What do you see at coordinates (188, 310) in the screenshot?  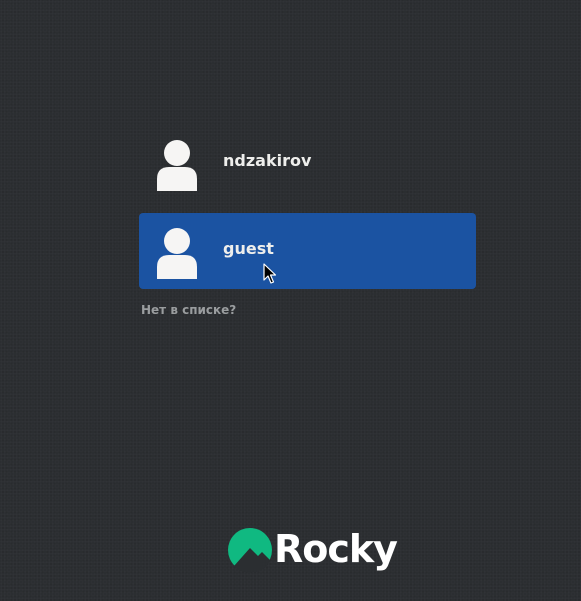 I see `not-listed-link: Нет в списке?` at bounding box center [188, 310].